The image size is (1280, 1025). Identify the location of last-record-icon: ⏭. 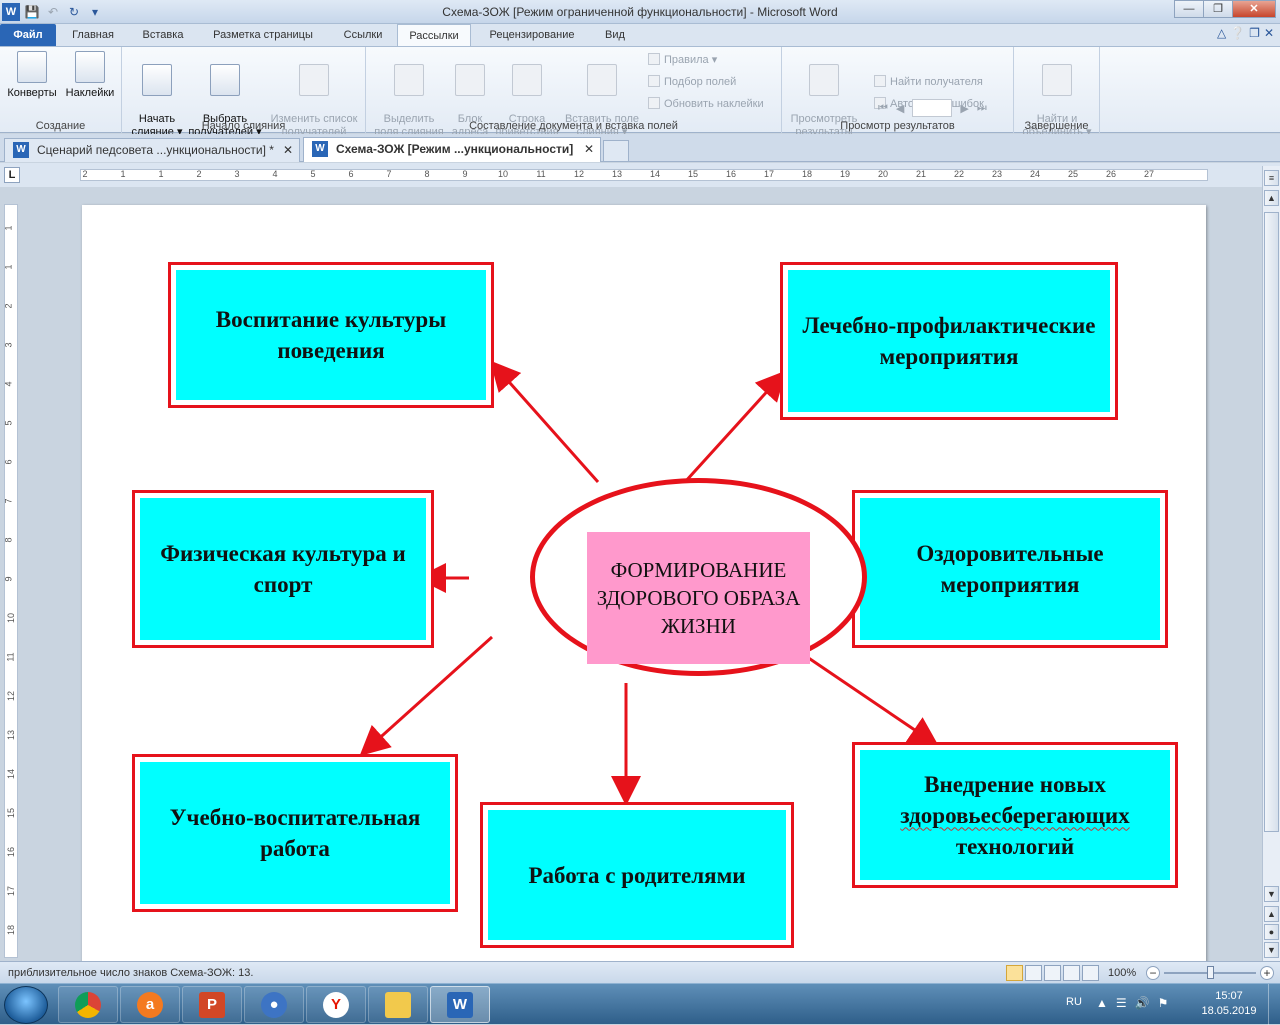
(982, 108).